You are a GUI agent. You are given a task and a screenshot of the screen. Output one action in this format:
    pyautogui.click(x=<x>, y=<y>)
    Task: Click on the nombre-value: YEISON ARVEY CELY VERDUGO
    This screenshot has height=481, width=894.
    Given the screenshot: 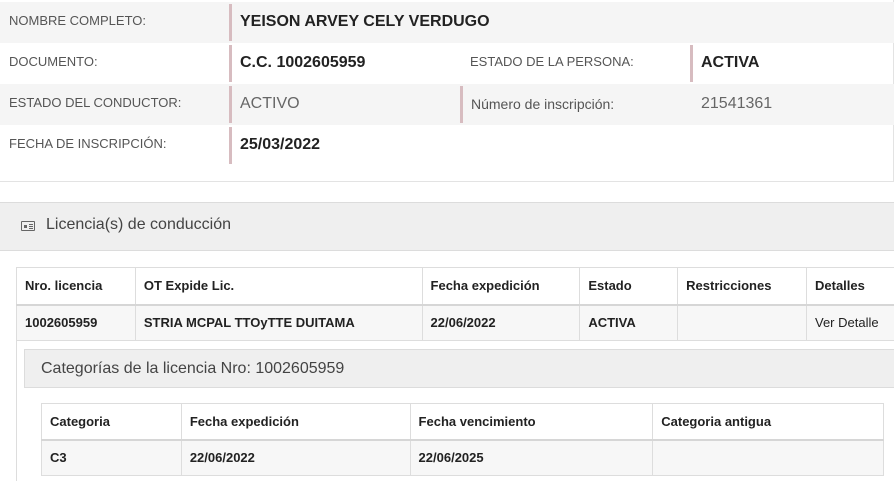 What is the action you would take?
    pyautogui.click(x=365, y=22)
    